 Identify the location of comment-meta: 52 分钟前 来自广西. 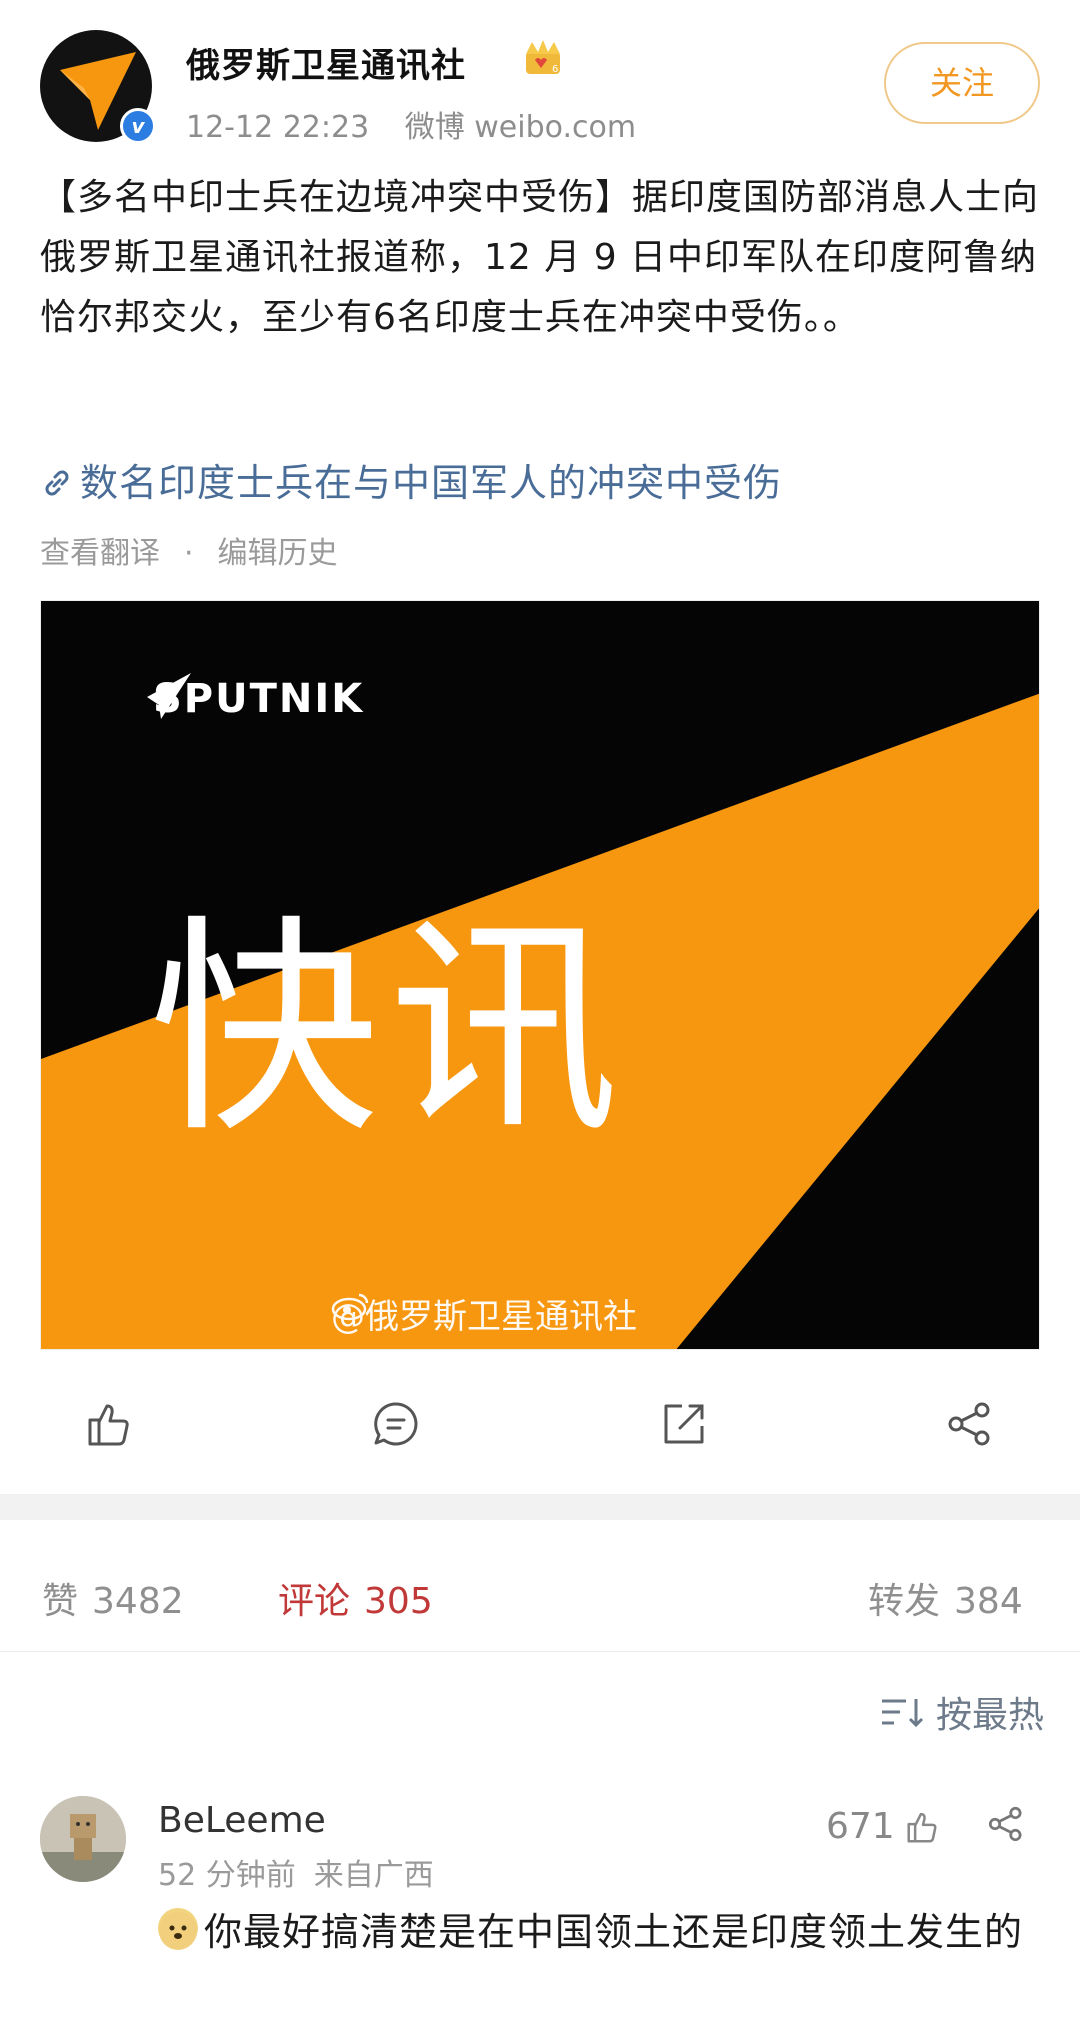
(305, 1872).